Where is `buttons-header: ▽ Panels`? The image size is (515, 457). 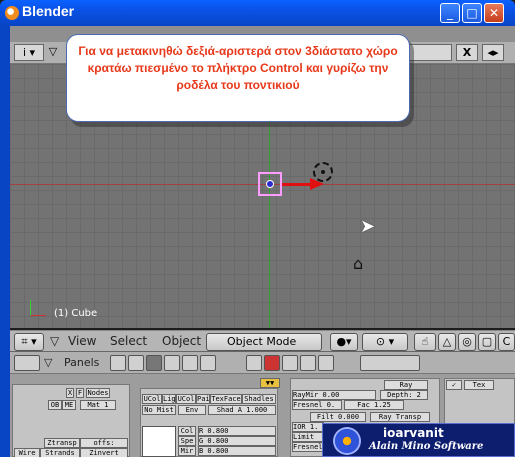 buttons-header: ▽ Panels is located at coordinates (262, 363).